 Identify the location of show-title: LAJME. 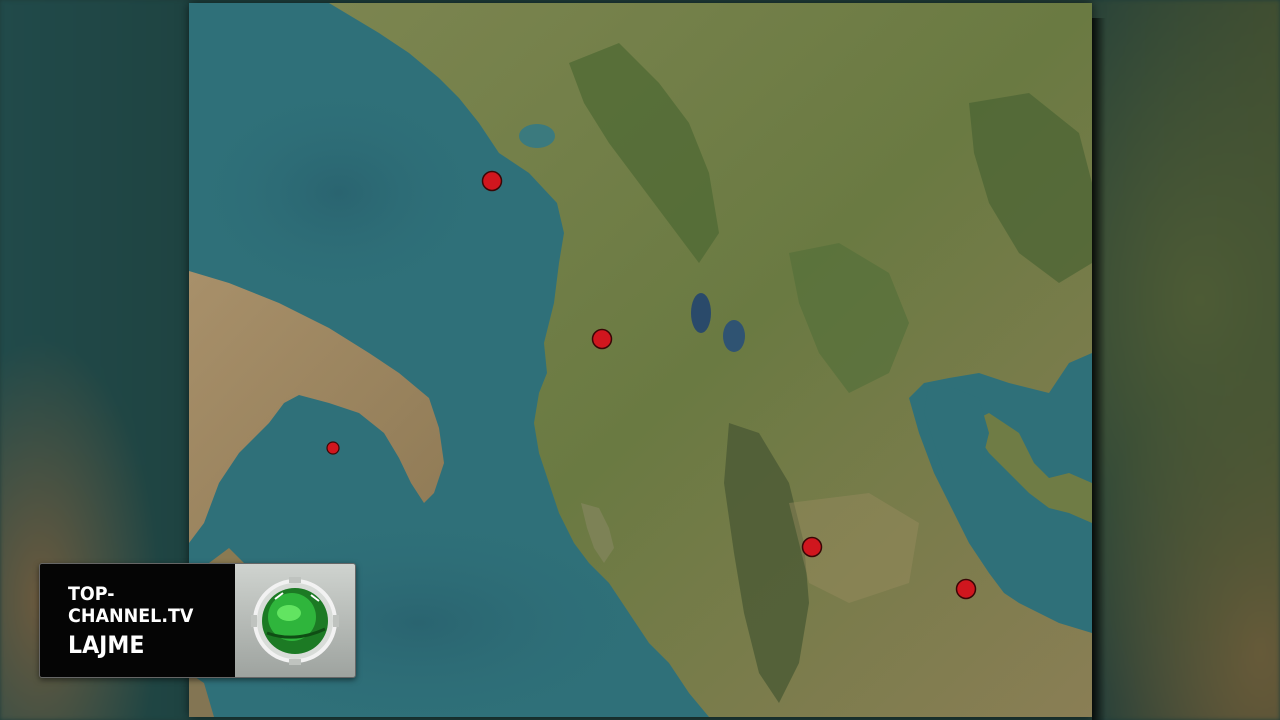
(106, 644).